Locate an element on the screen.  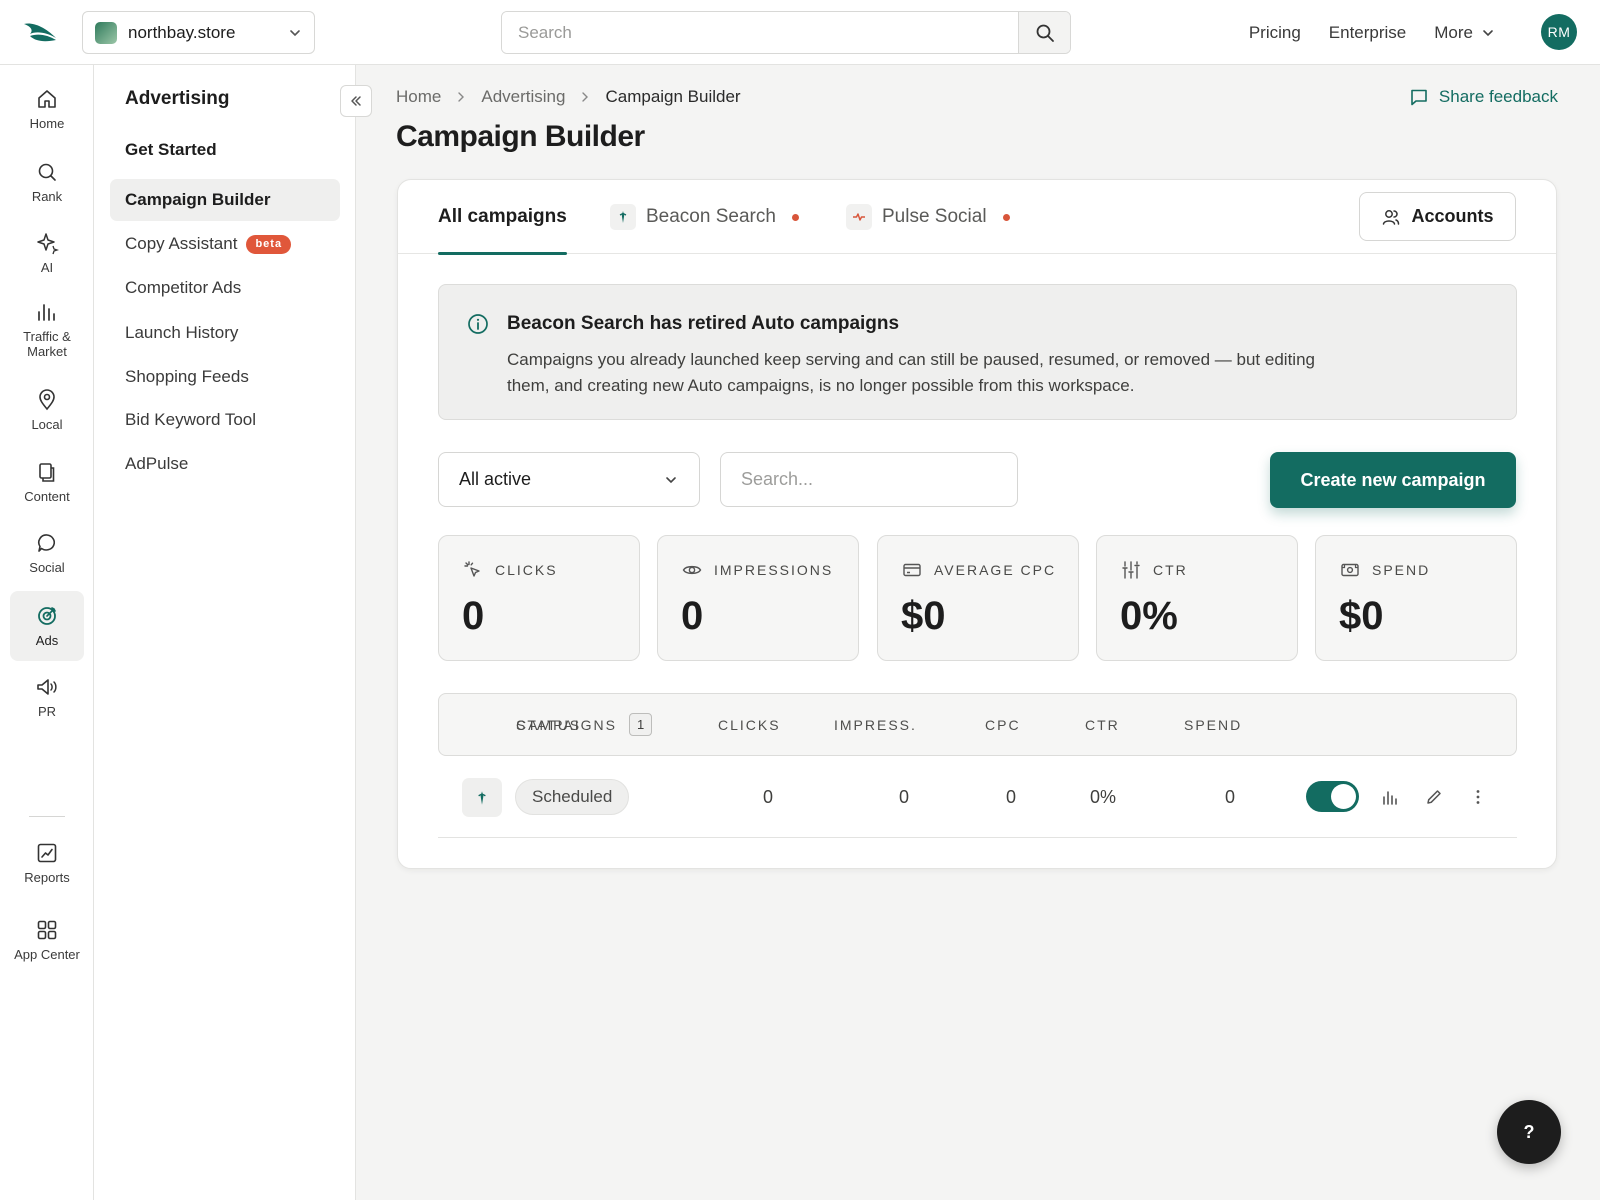
rail-item-content: Content is located at coordinates (47, 482).